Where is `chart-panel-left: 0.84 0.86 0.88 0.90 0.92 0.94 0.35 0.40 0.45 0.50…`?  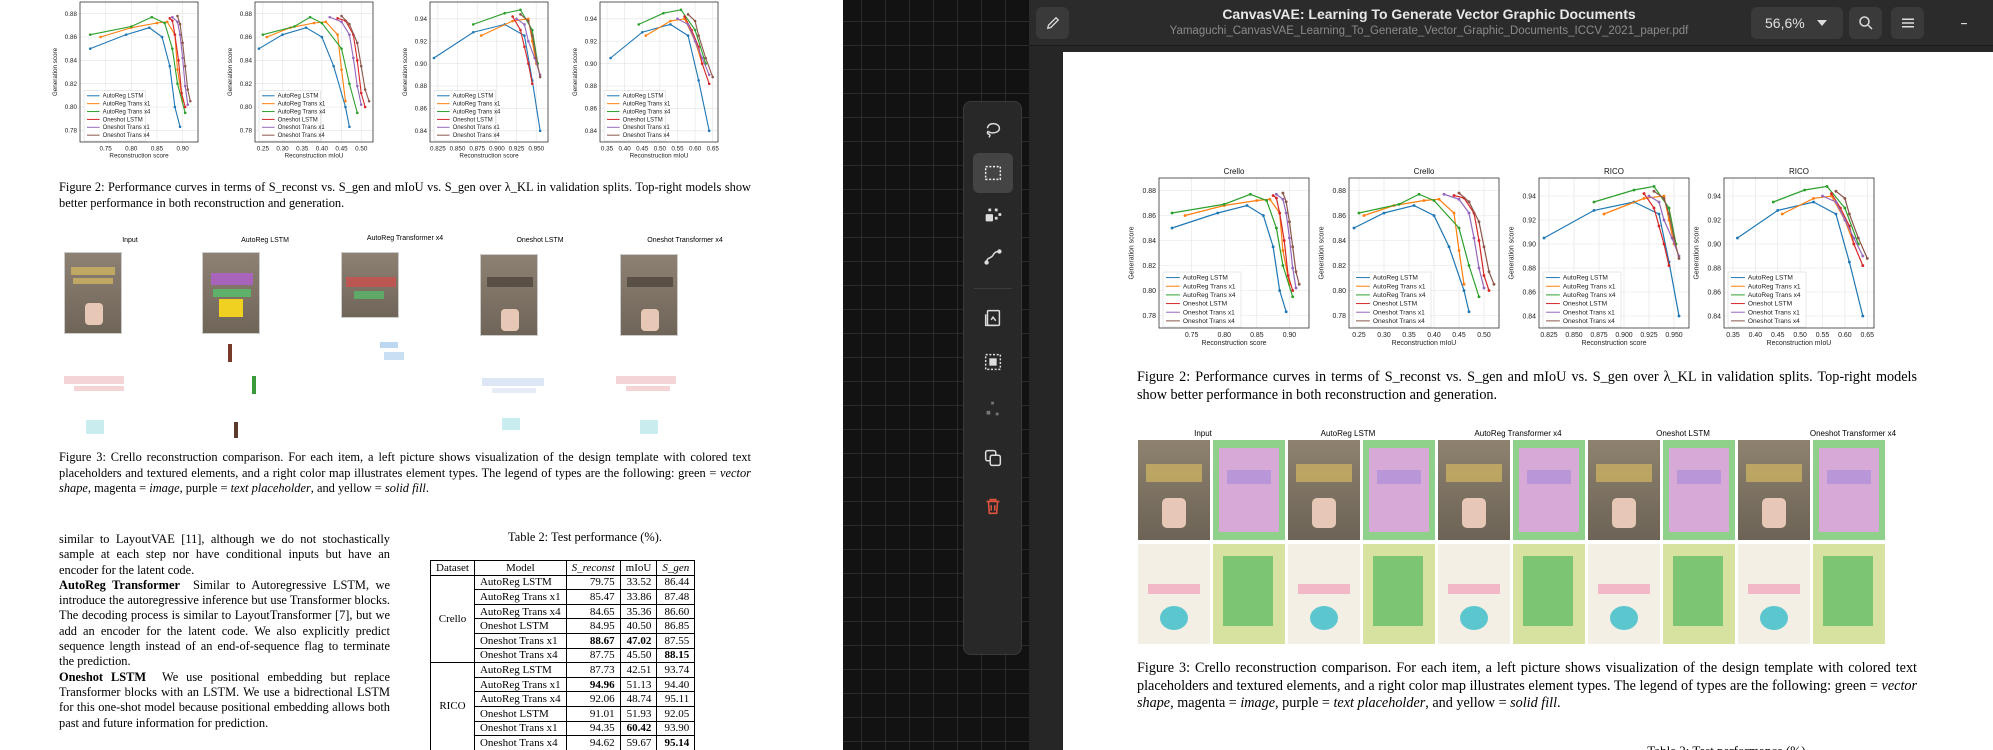 chart-panel-left: 0.84 0.86 0.88 0.90 0.92 0.94 0.35 0.40 0.45 0.50… is located at coordinates (655, 82).